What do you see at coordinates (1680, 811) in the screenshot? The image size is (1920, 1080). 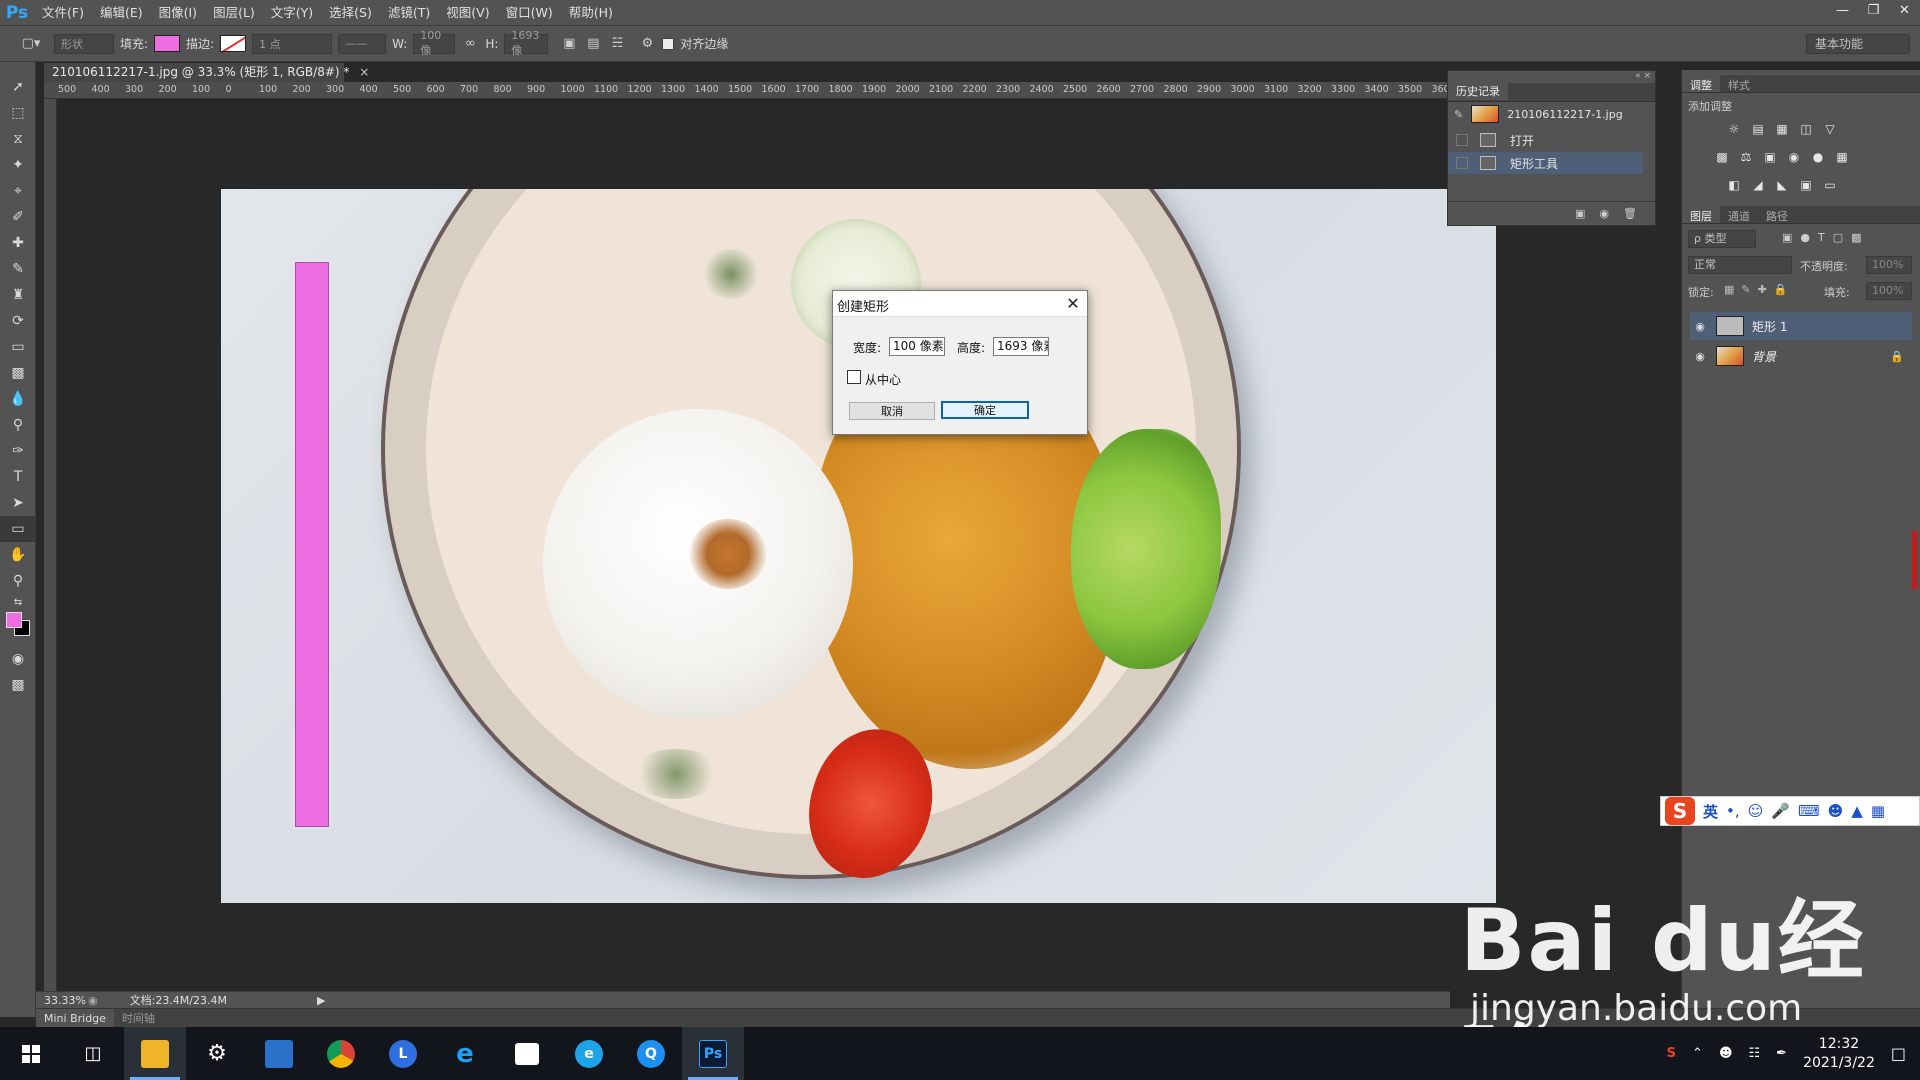 I see `sogou-logo-icon: S` at bounding box center [1680, 811].